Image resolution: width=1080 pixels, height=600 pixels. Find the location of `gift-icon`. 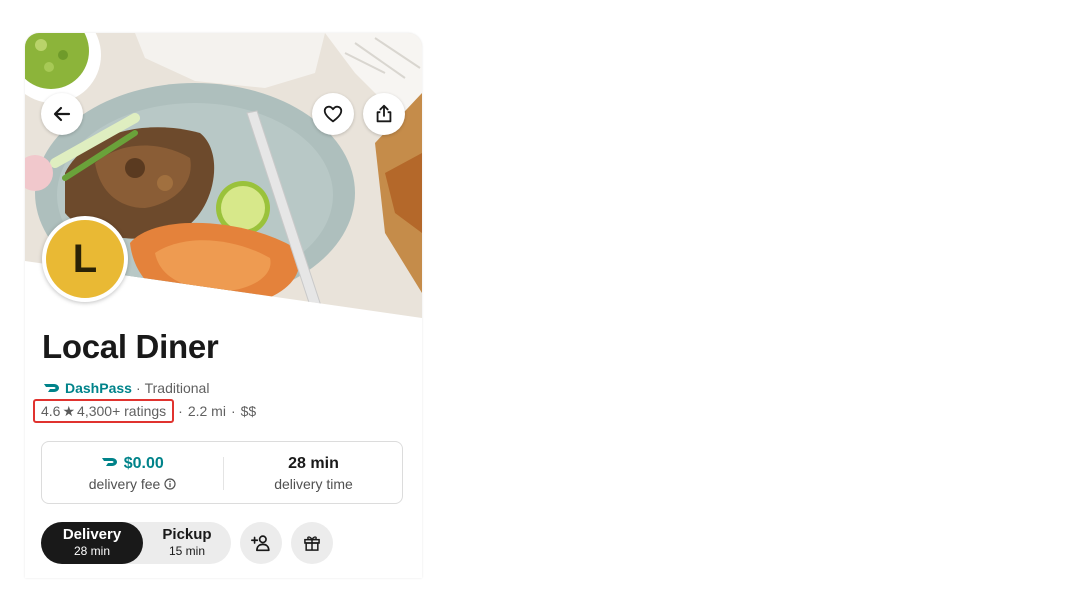

gift-icon is located at coordinates (312, 543).